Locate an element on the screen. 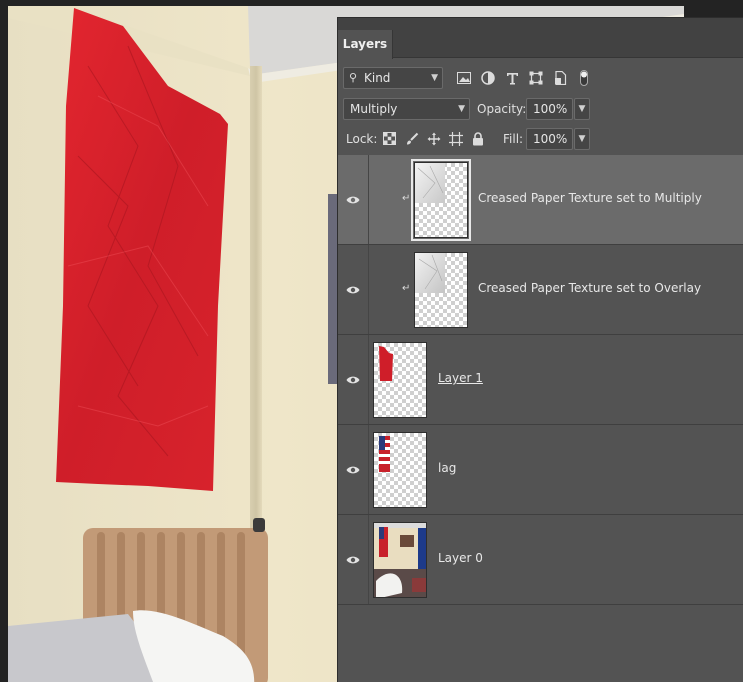 The image size is (743, 682). blend-mode-select: Multiply ▼ is located at coordinates (406, 109).